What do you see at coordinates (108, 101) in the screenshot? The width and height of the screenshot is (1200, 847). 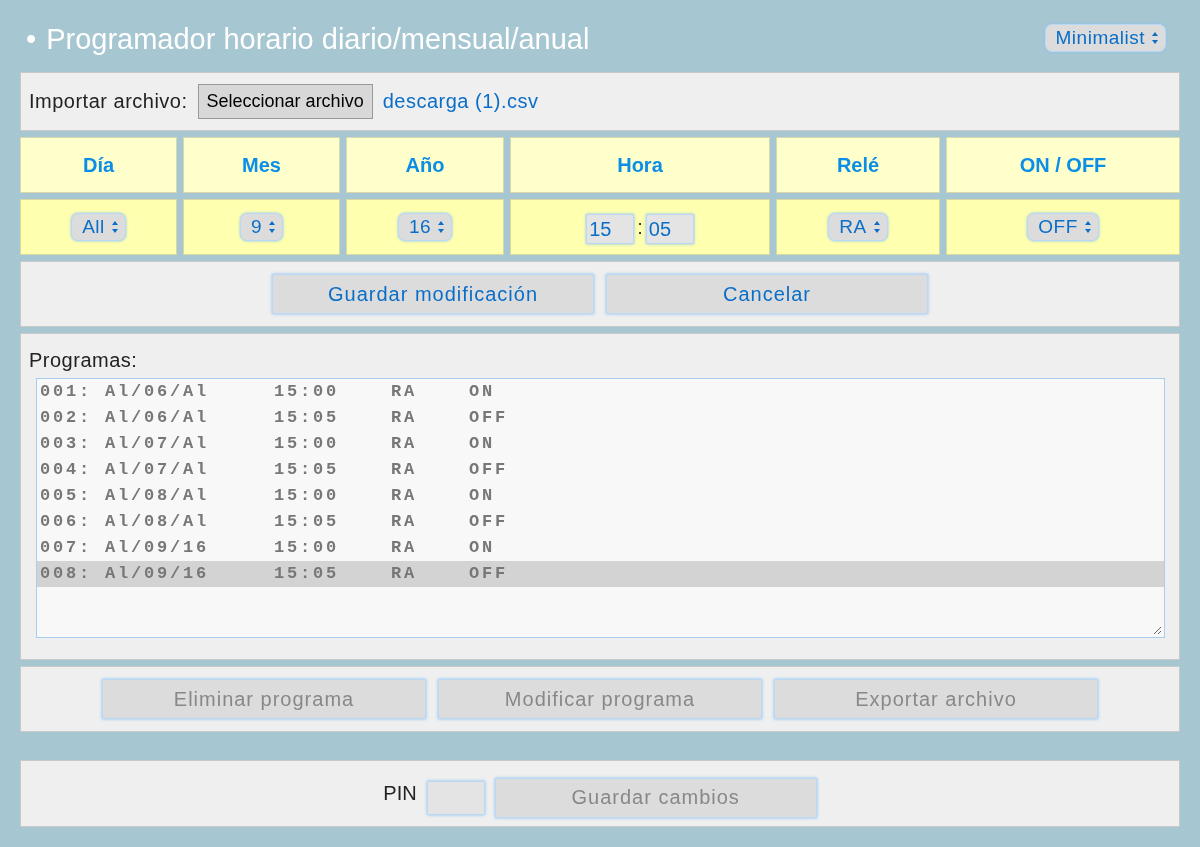 I see `import-label: Importar archivo:` at bounding box center [108, 101].